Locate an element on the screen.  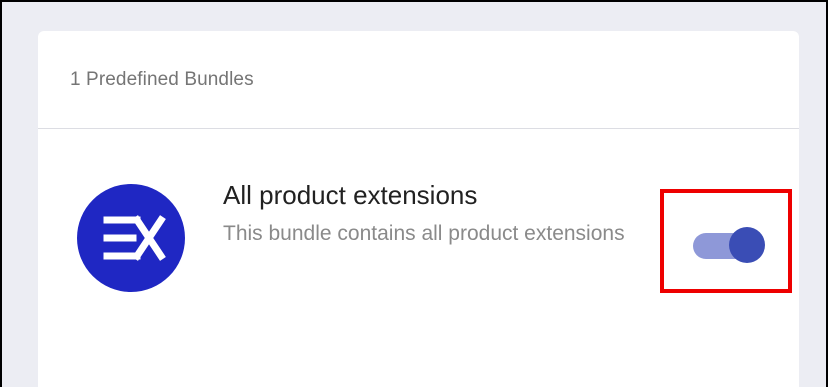
ex-logo-icon is located at coordinates (131, 238).